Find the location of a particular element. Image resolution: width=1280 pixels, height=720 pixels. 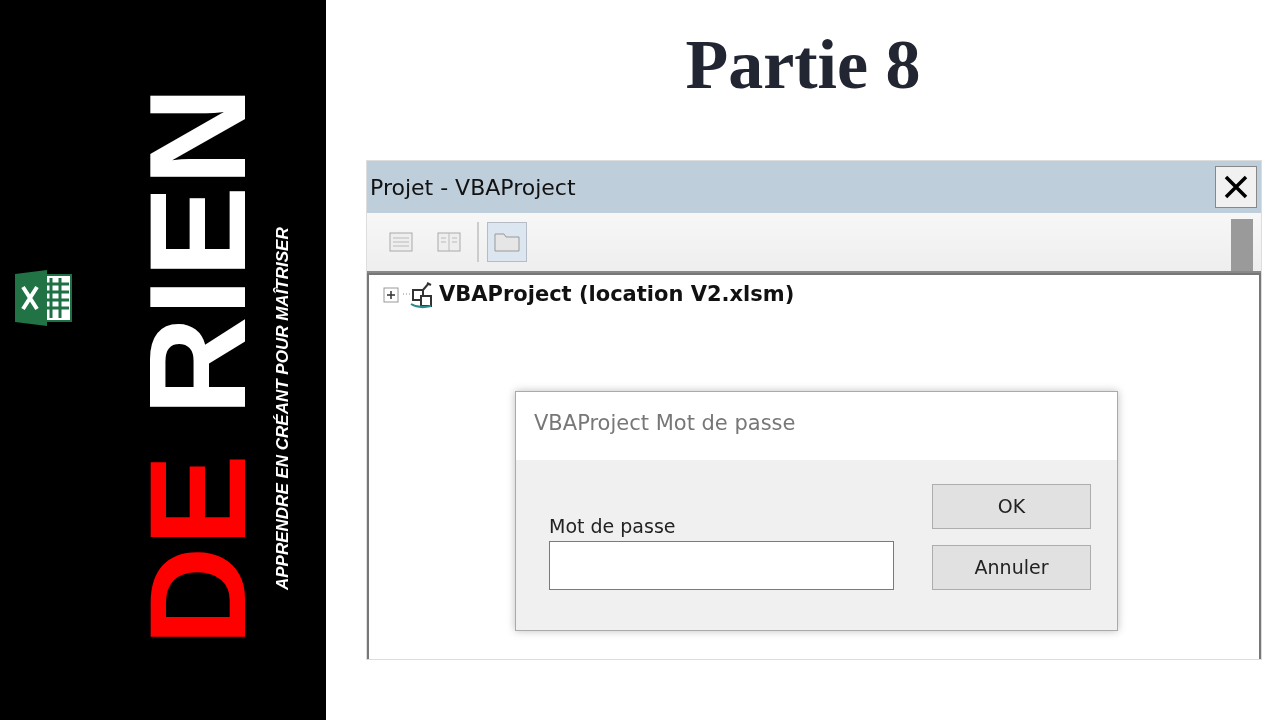

tree-item: VBAProject (location V2.xlsm) is located at coordinates (617, 295).